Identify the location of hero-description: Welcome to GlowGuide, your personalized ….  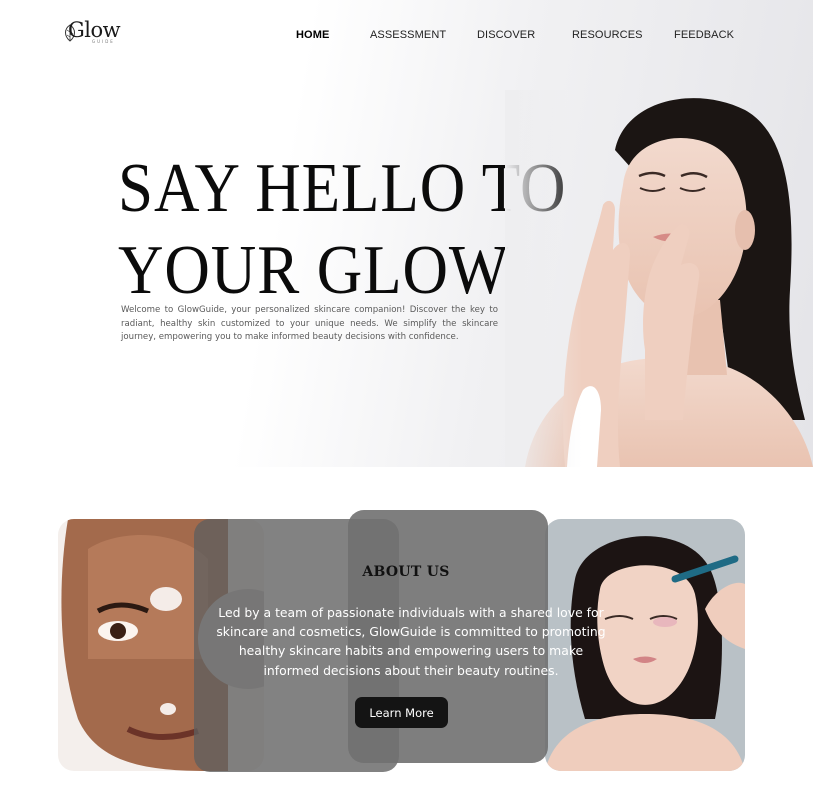
(309, 323).